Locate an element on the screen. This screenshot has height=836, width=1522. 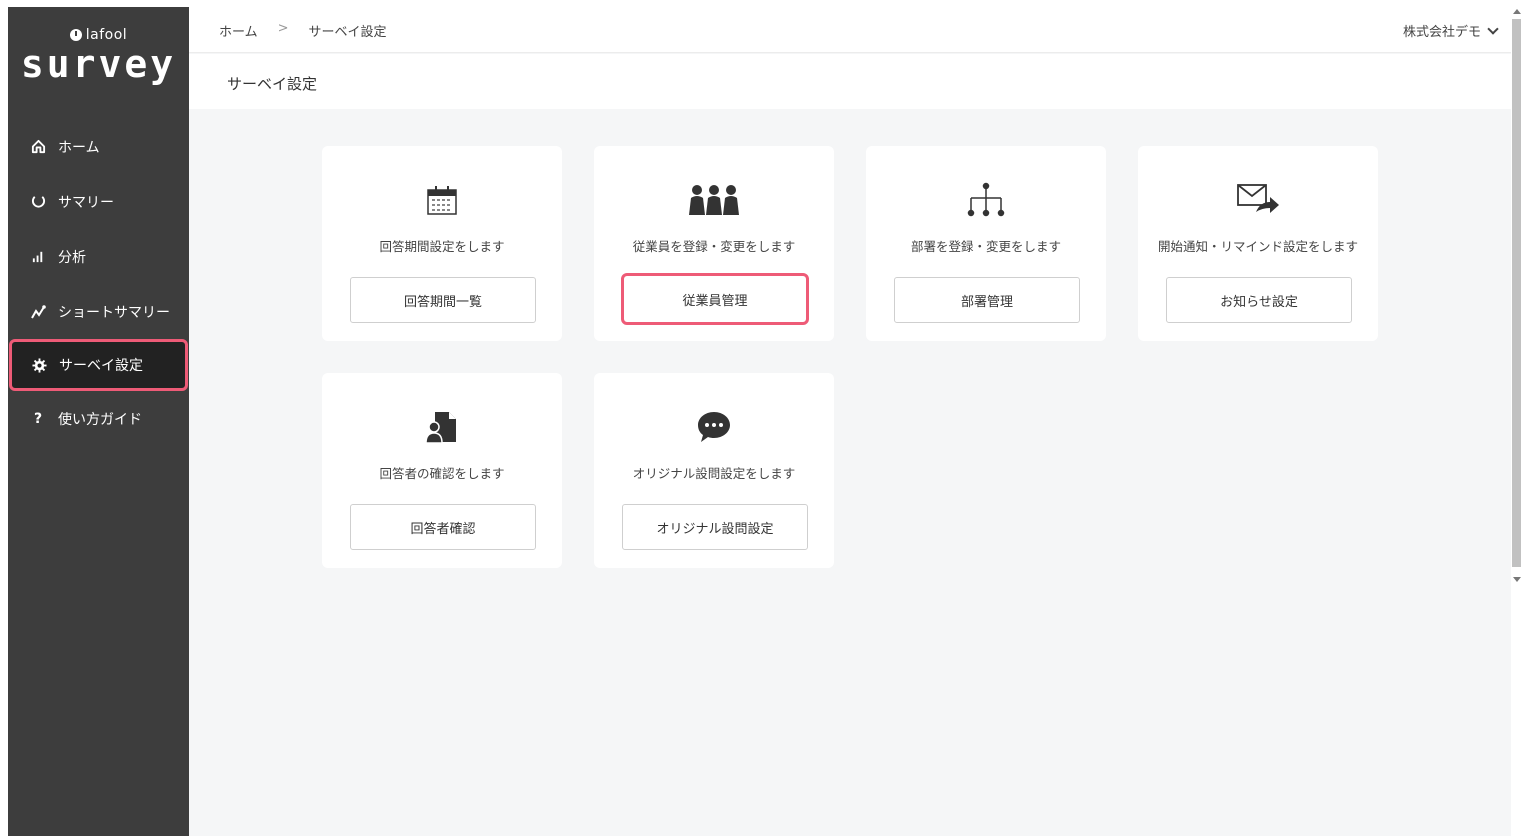
sidebar-item-survey-settings: サーベイ設定 is located at coordinates (98, 365).